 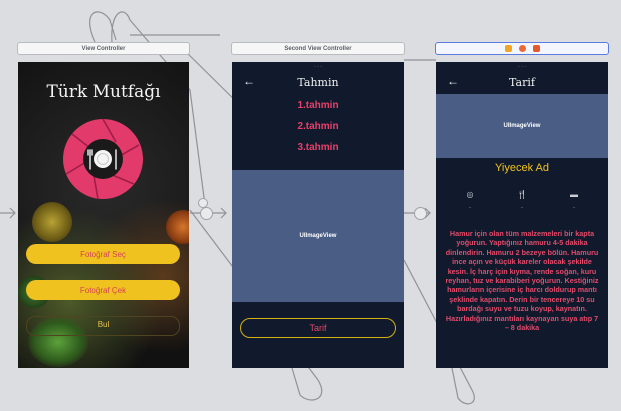 I want to click on oil-bowl-image, so click(x=52, y=222).